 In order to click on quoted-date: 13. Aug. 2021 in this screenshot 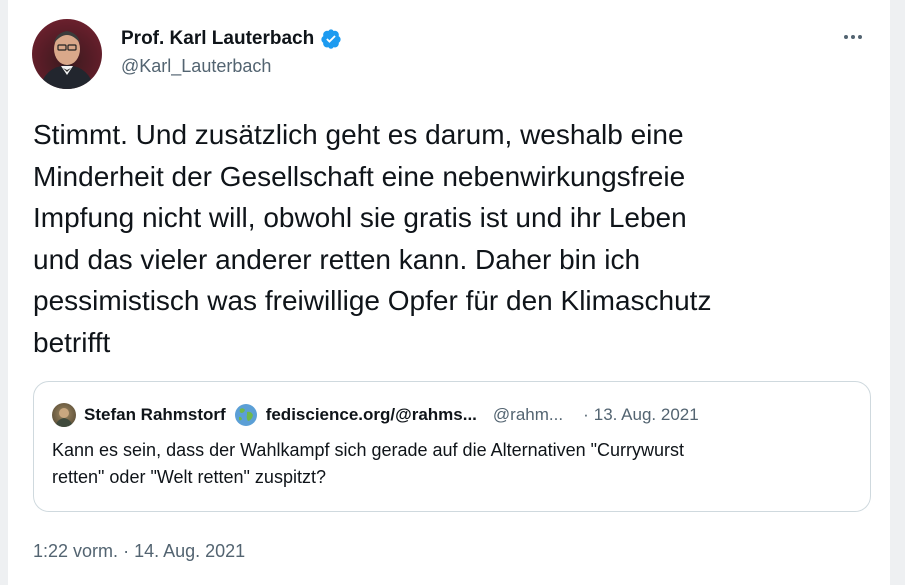, I will do `click(646, 414)`.